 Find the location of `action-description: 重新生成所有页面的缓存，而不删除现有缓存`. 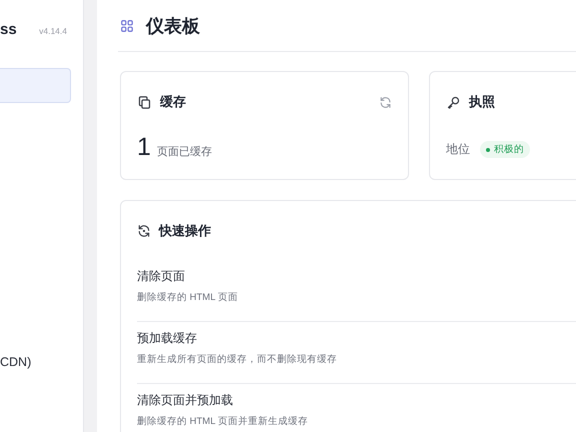

action-description: 重新生成所有页面的缓存，而不删除现有缓存 is located at coordinates (237, 359).